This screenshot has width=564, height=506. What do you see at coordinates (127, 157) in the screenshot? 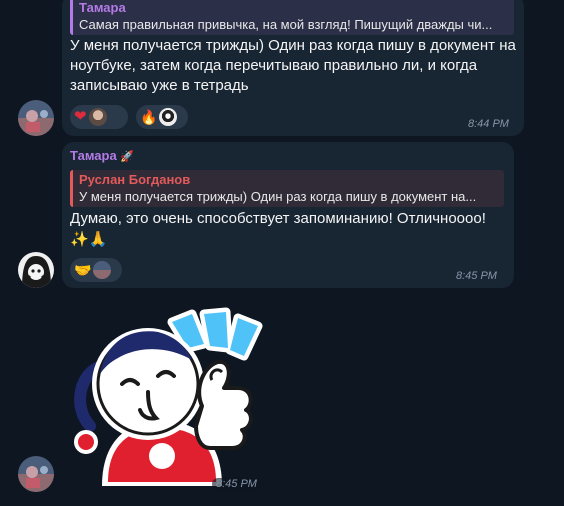
I see `rocket-icon: 🚀` at bounding box center [127, 157].